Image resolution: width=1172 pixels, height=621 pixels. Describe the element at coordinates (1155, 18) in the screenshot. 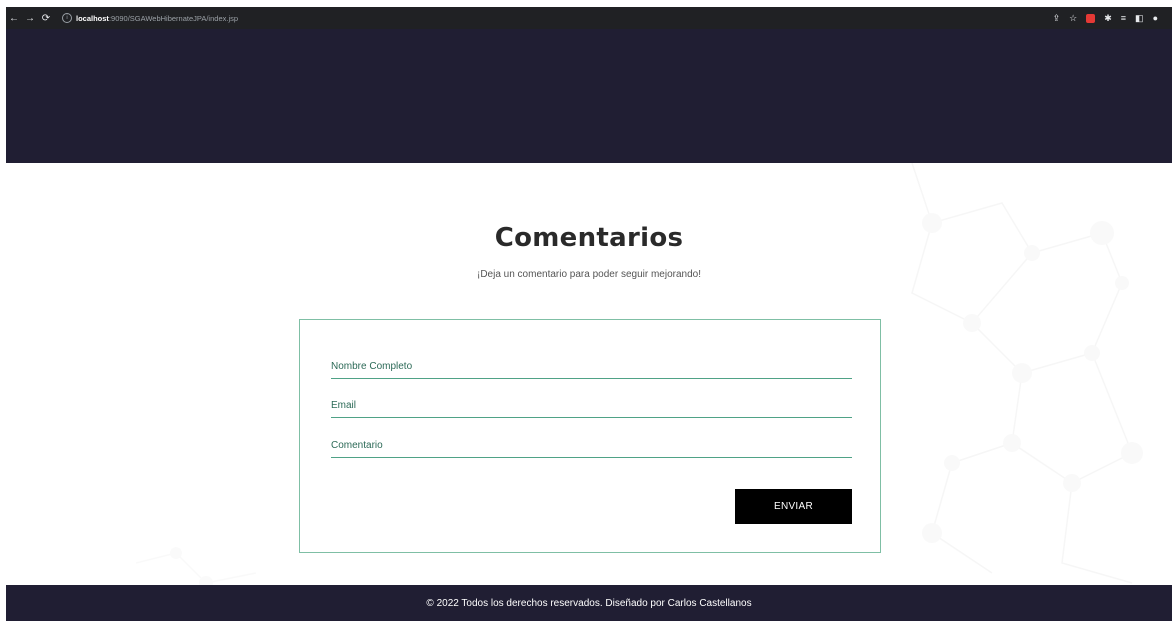

I see `profile-icon: ●` at that location.